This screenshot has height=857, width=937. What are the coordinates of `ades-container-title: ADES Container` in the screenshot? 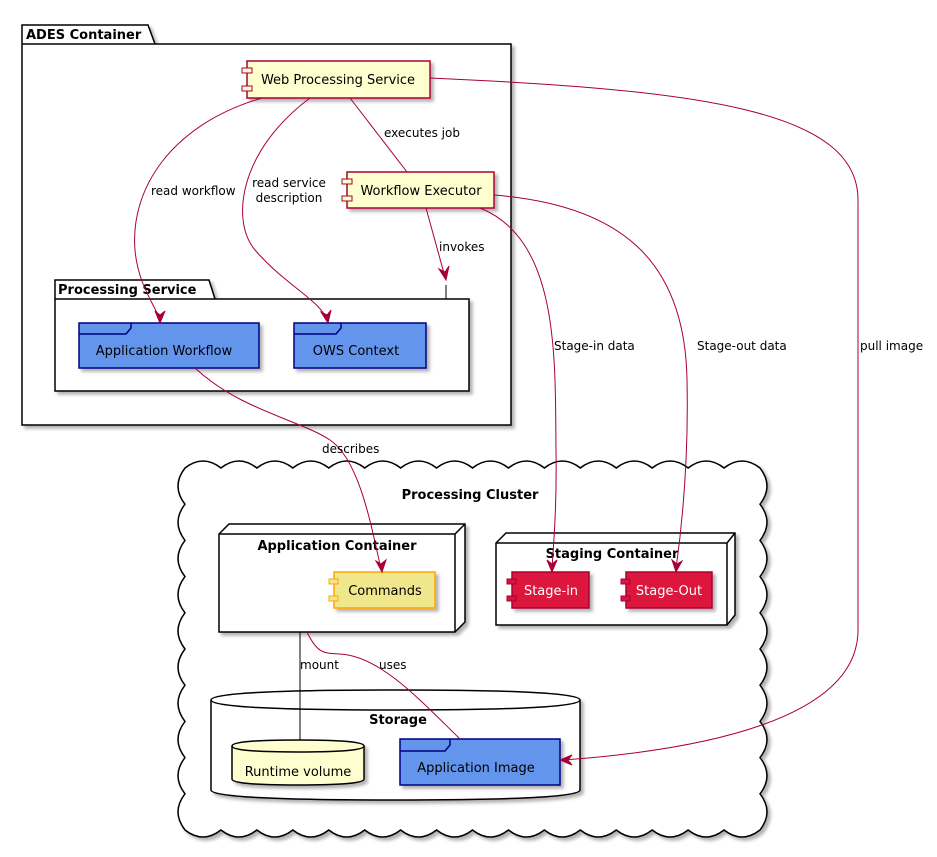 It's located at (84, 35).